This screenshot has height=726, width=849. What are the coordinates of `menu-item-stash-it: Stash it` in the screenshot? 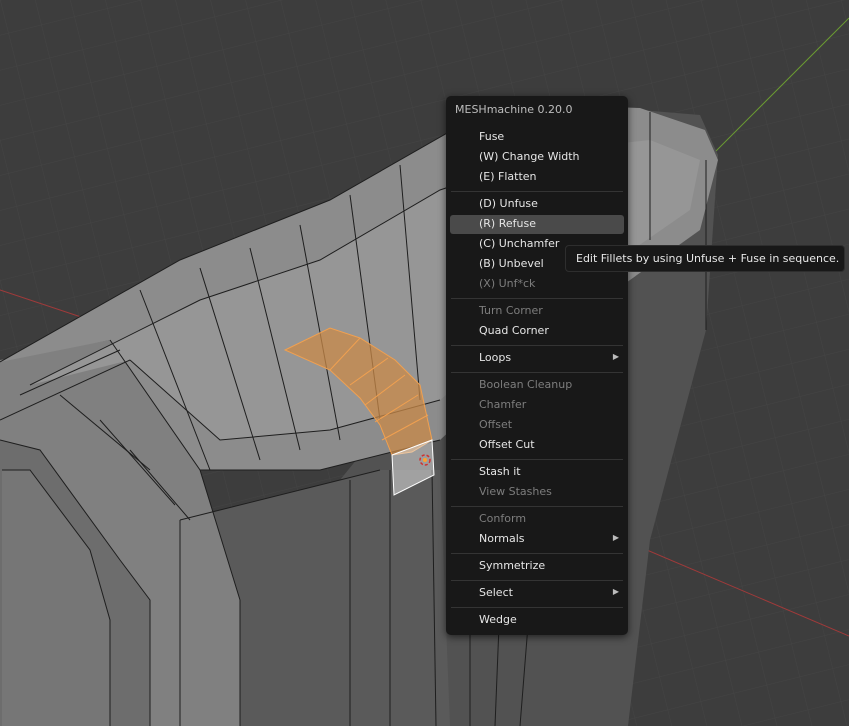 It's located at (537, 472).